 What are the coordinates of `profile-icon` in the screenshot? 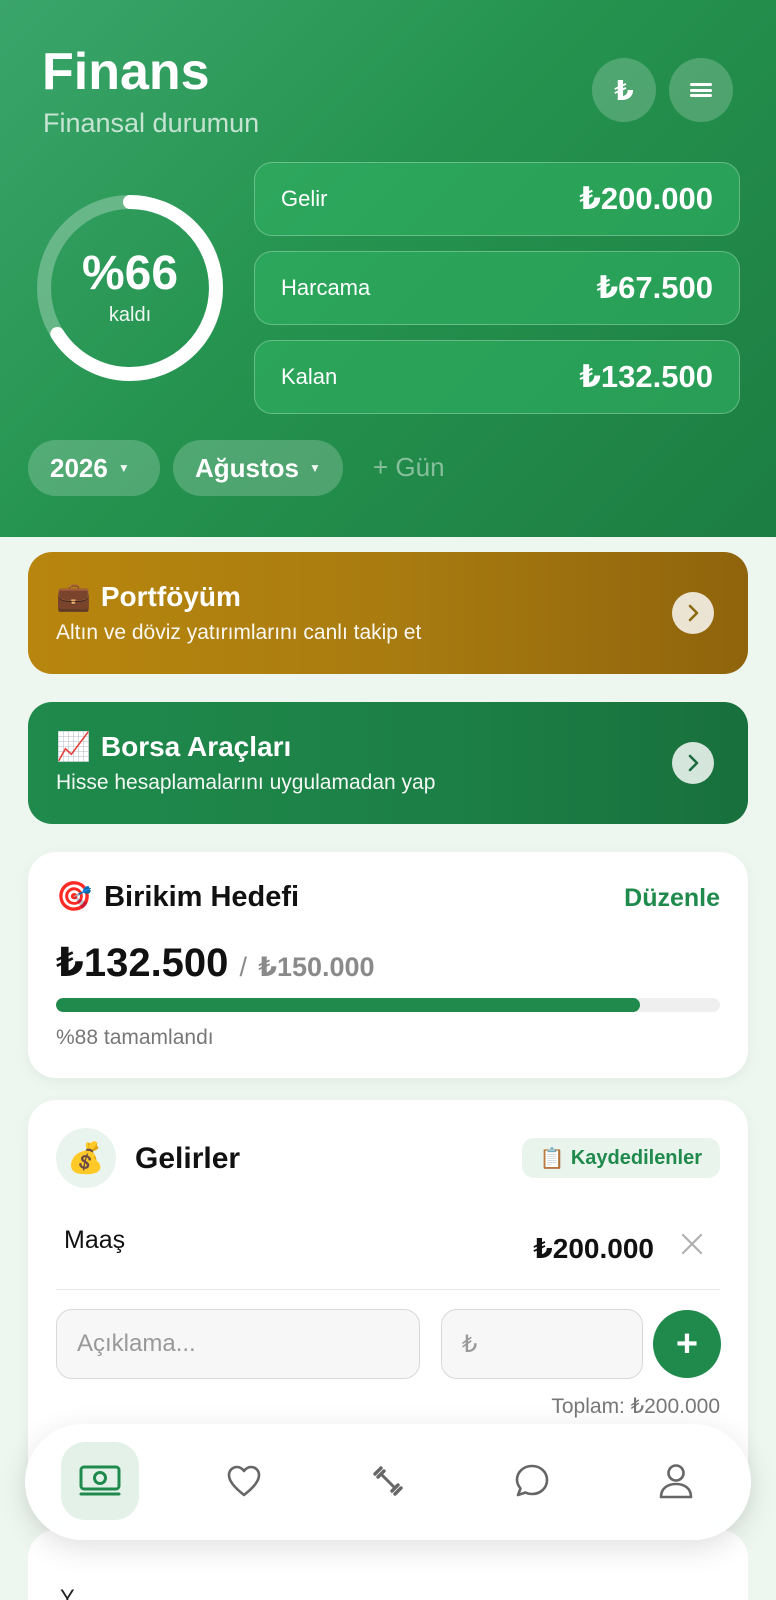 It's located at (676, 1481).